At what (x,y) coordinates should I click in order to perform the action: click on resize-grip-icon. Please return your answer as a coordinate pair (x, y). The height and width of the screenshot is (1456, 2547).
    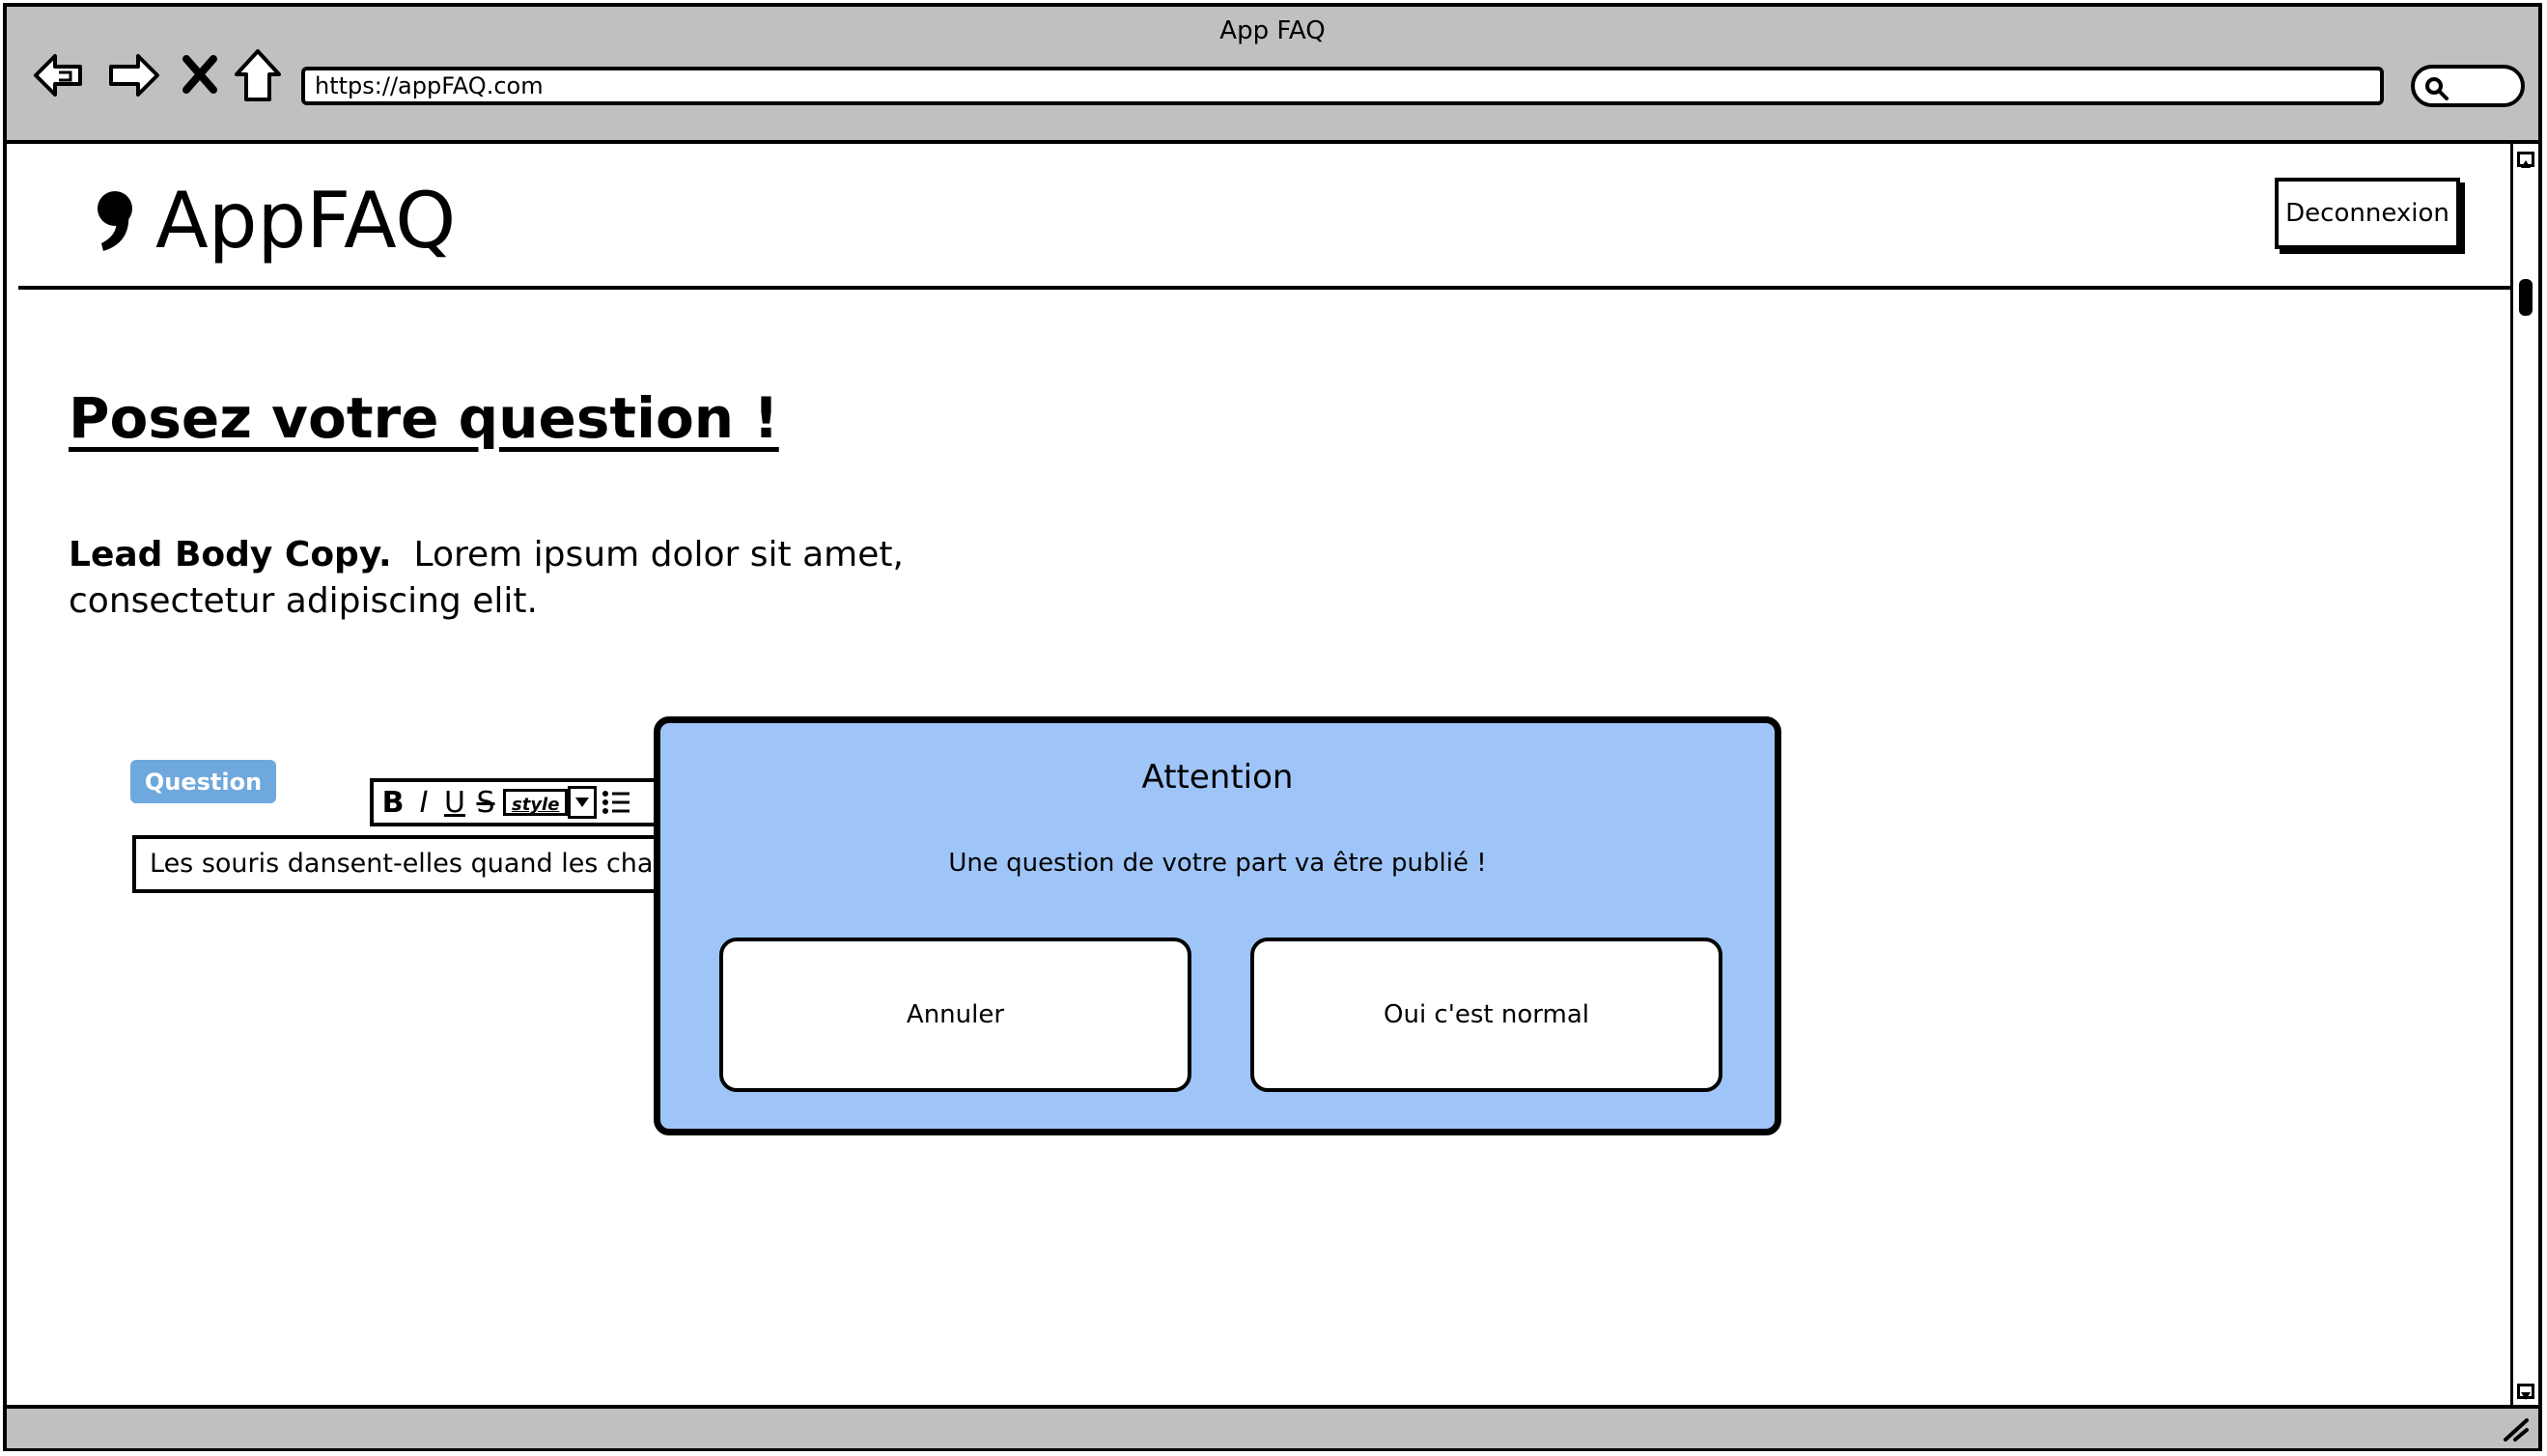
    Looking at the image, I should click on (2516, 1429).